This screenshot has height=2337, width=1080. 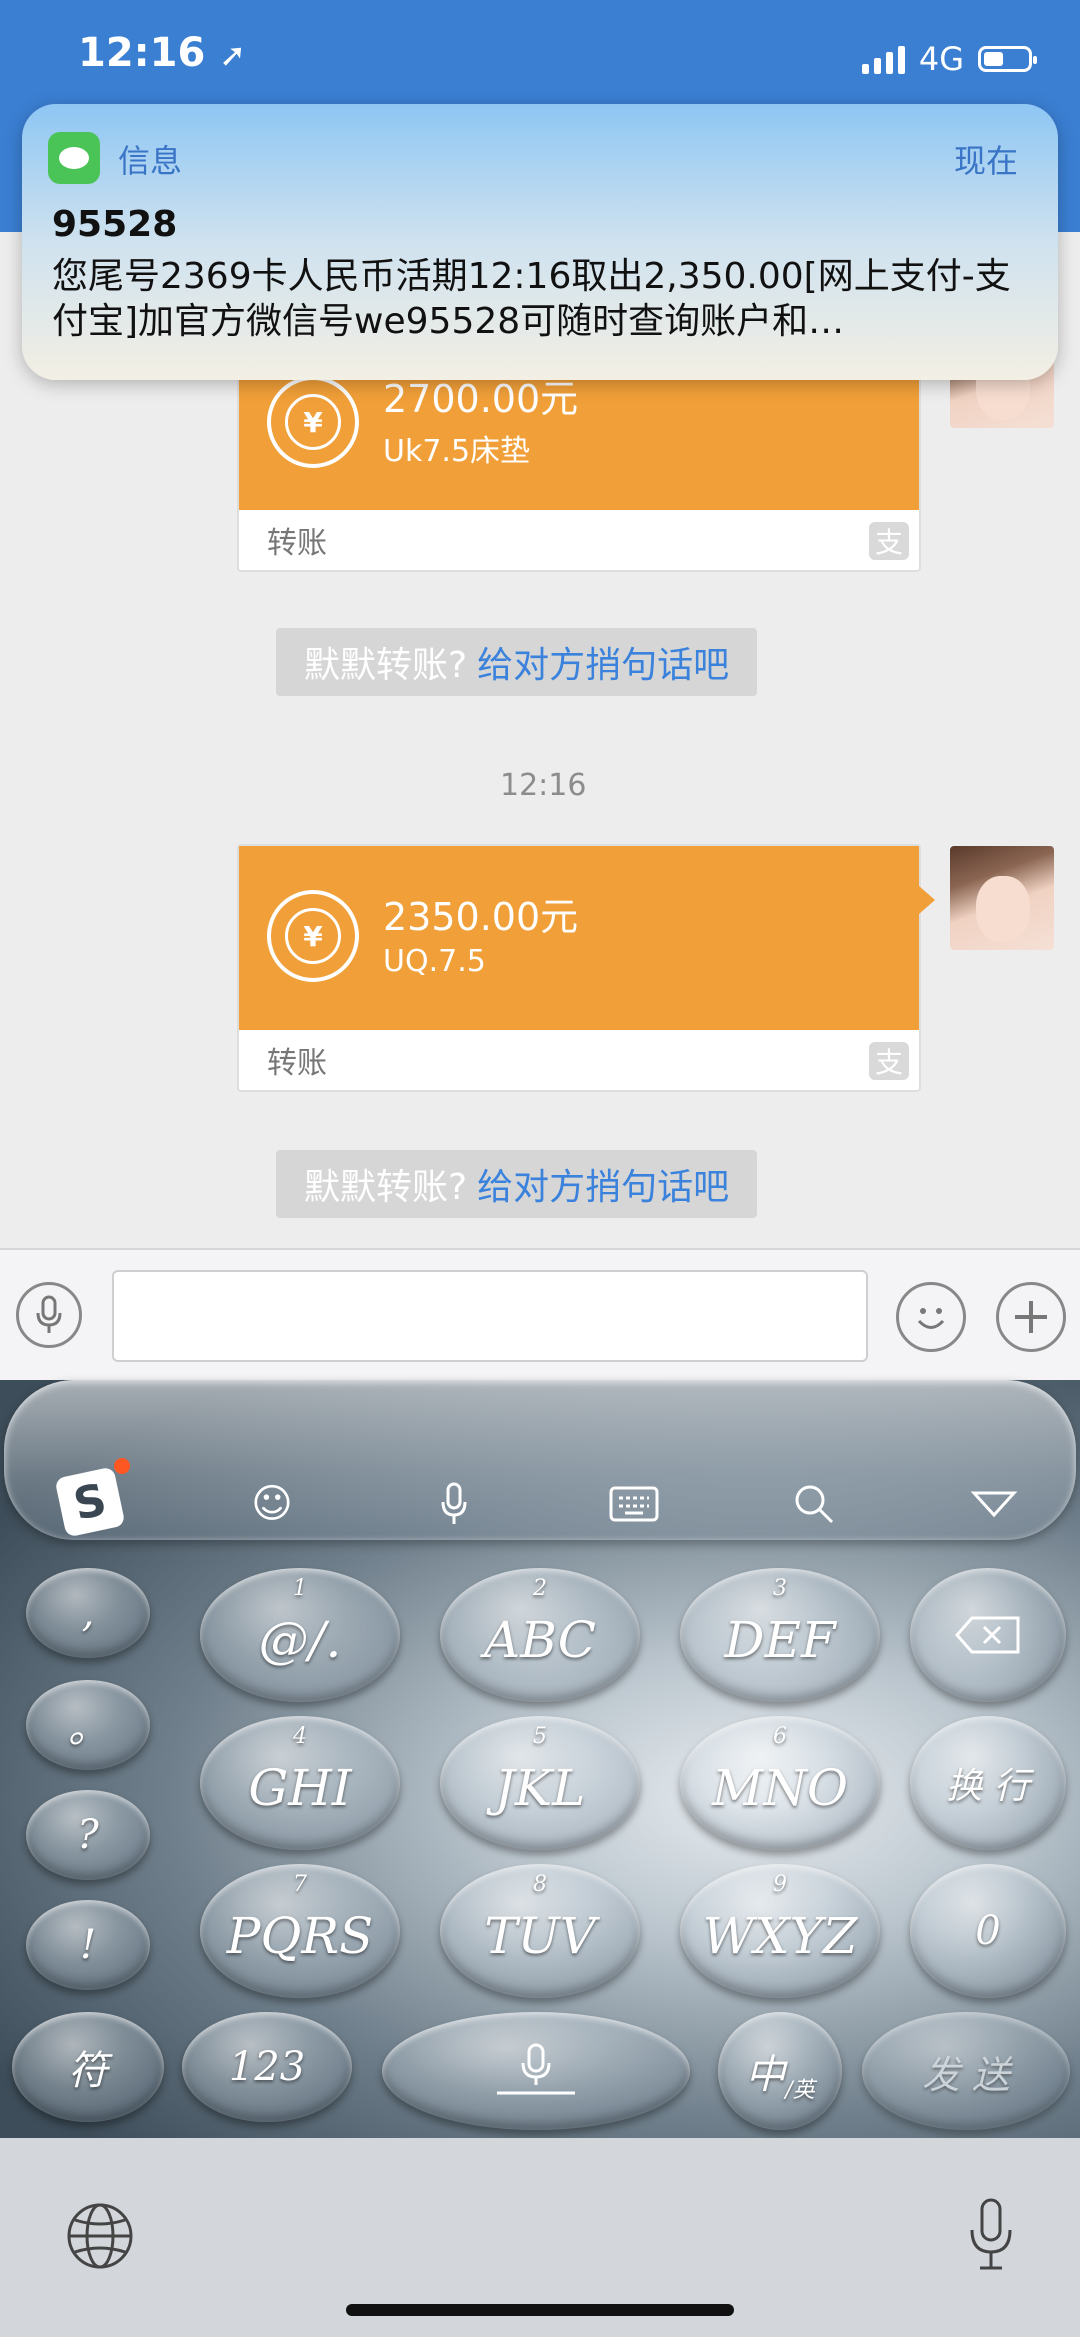 I want to click on key-period: 。, so click(x=88, y=1725).